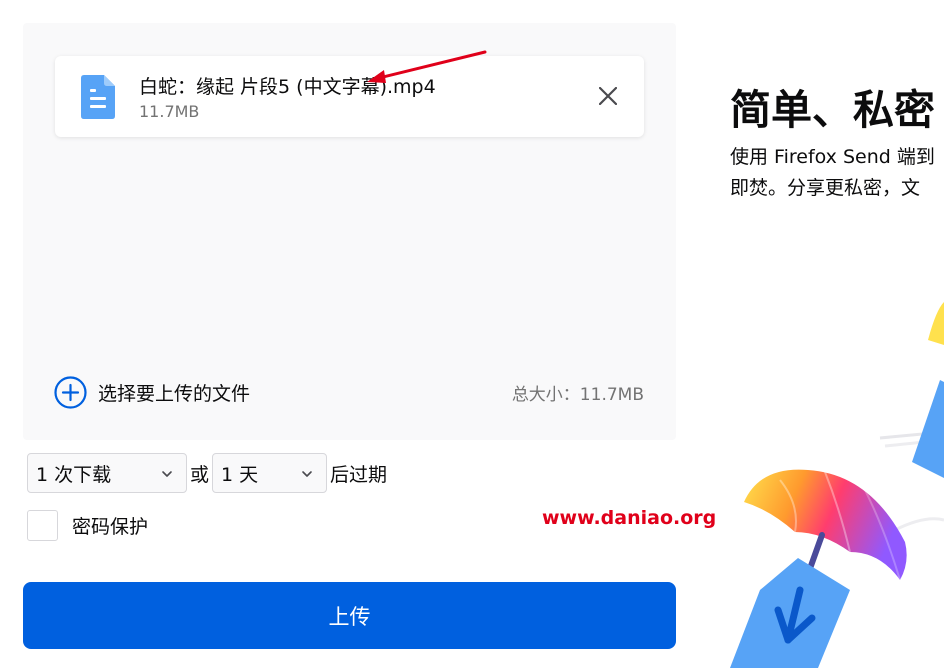 The width and height of the screenshot is (944, 668). I want to click on watermark-text: www.daniao.org, so click(629, 518).